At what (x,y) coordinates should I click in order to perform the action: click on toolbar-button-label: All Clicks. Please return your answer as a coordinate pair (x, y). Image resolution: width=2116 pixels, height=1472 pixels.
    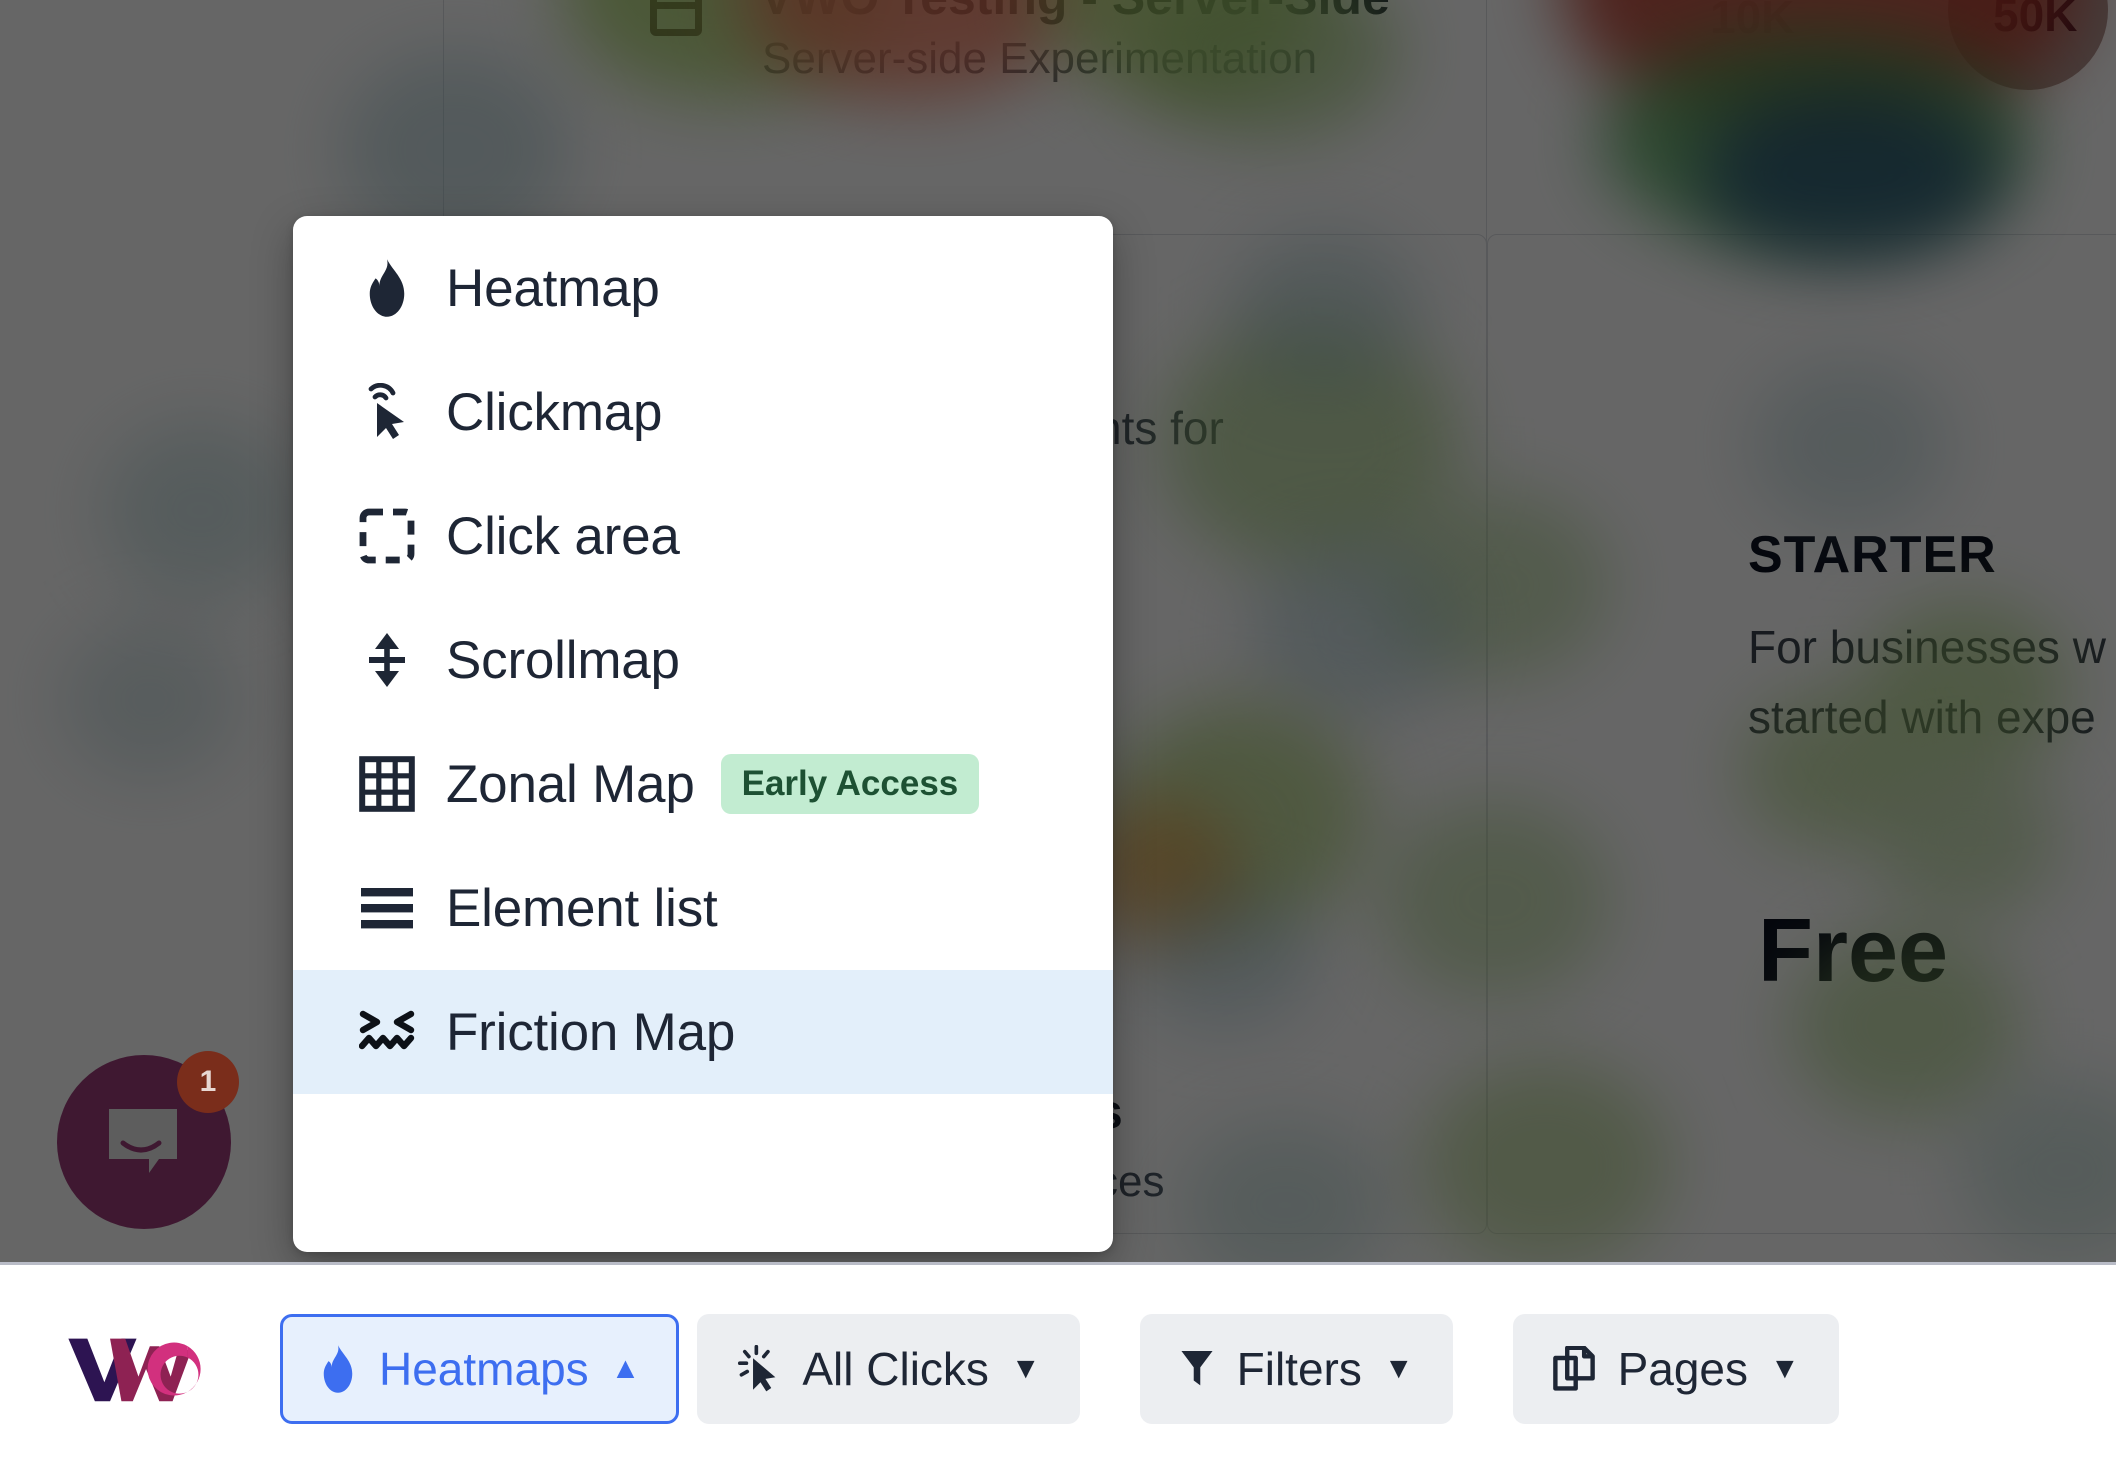
    Looking at the image, I should click on (895, 1368).